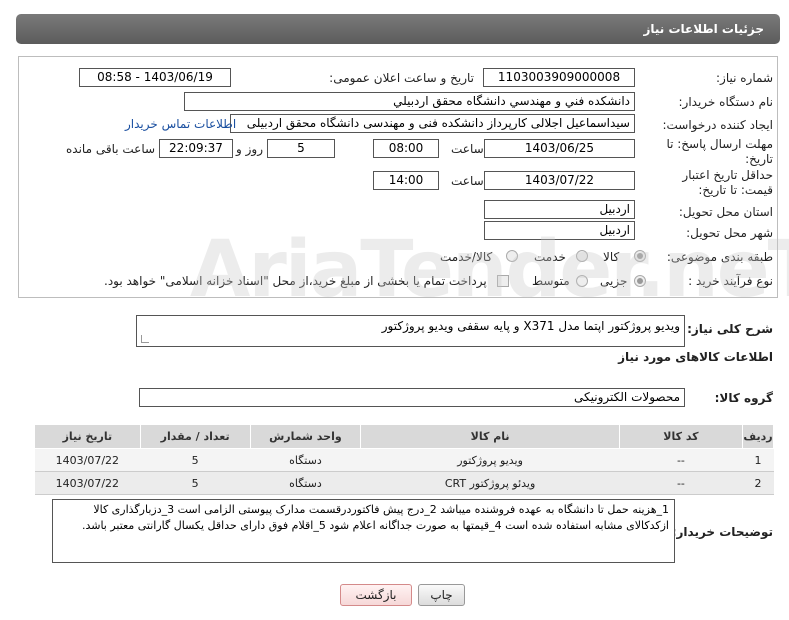 The width and height of the screenshot is (789, 620). What do you see at coordinates (681, 436) in the screenshot?
I see `col-code: کد کالا` at bounding box center [681, 436].